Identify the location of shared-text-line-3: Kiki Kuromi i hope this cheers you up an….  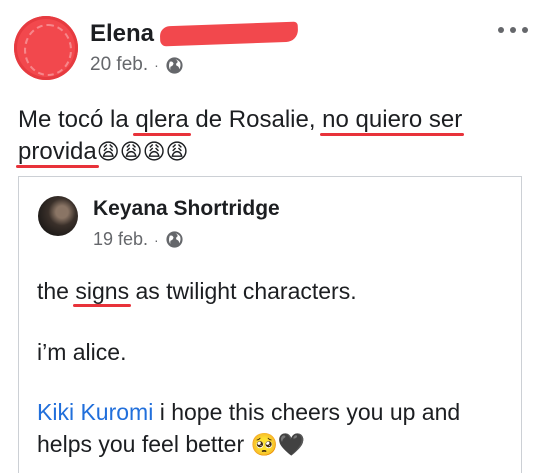
(272, 429).